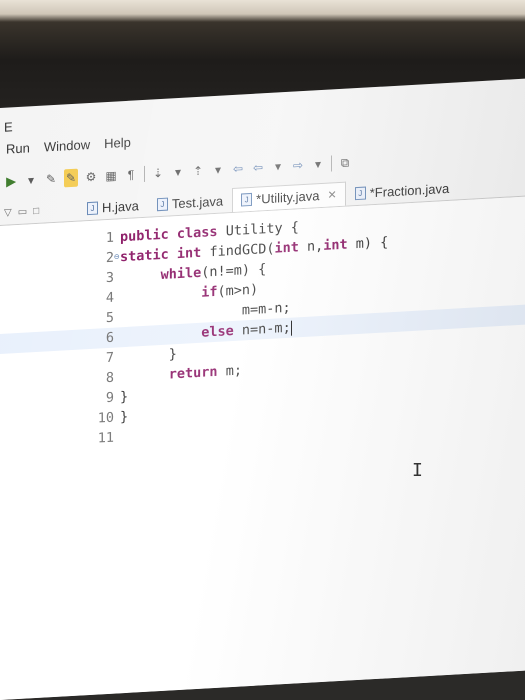 The height and width of the screenshot is (700, 525). Describe the element at coordinates (109, 278) in the screenshot. I see `line-number: 3` at that location.